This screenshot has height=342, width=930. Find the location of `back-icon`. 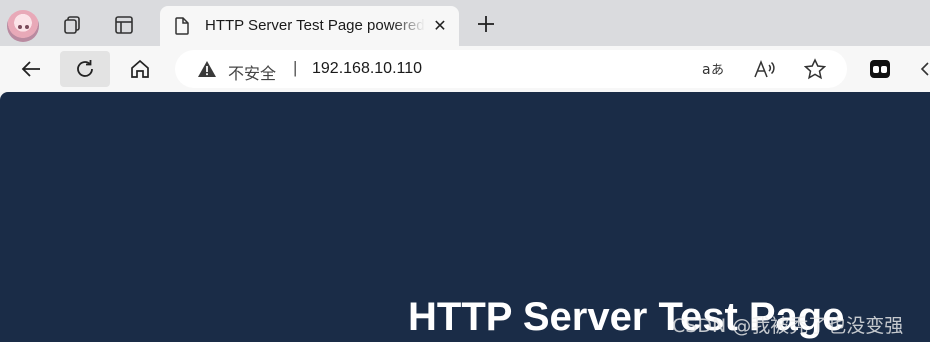

back-icon is located at coordinates (31, 69).